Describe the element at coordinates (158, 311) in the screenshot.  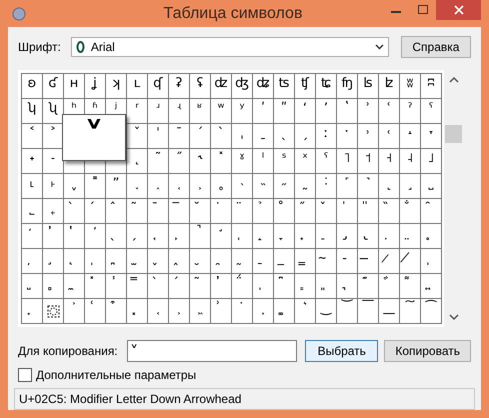
I see `character-cell: ͔` at that location.